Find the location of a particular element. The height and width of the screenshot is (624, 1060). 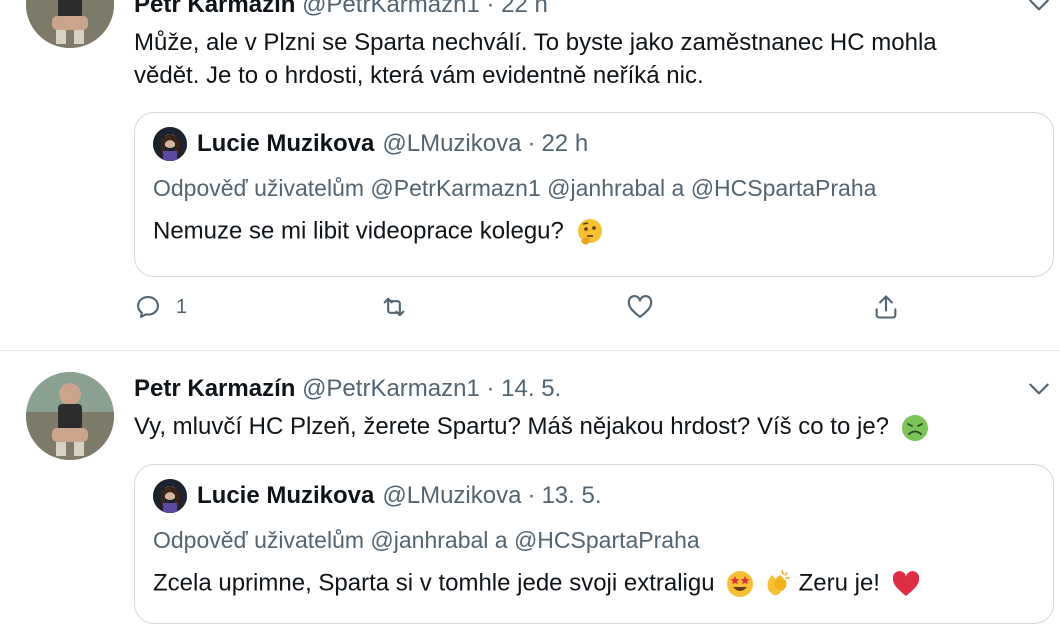

like-button is located at coordinates (640, 307).